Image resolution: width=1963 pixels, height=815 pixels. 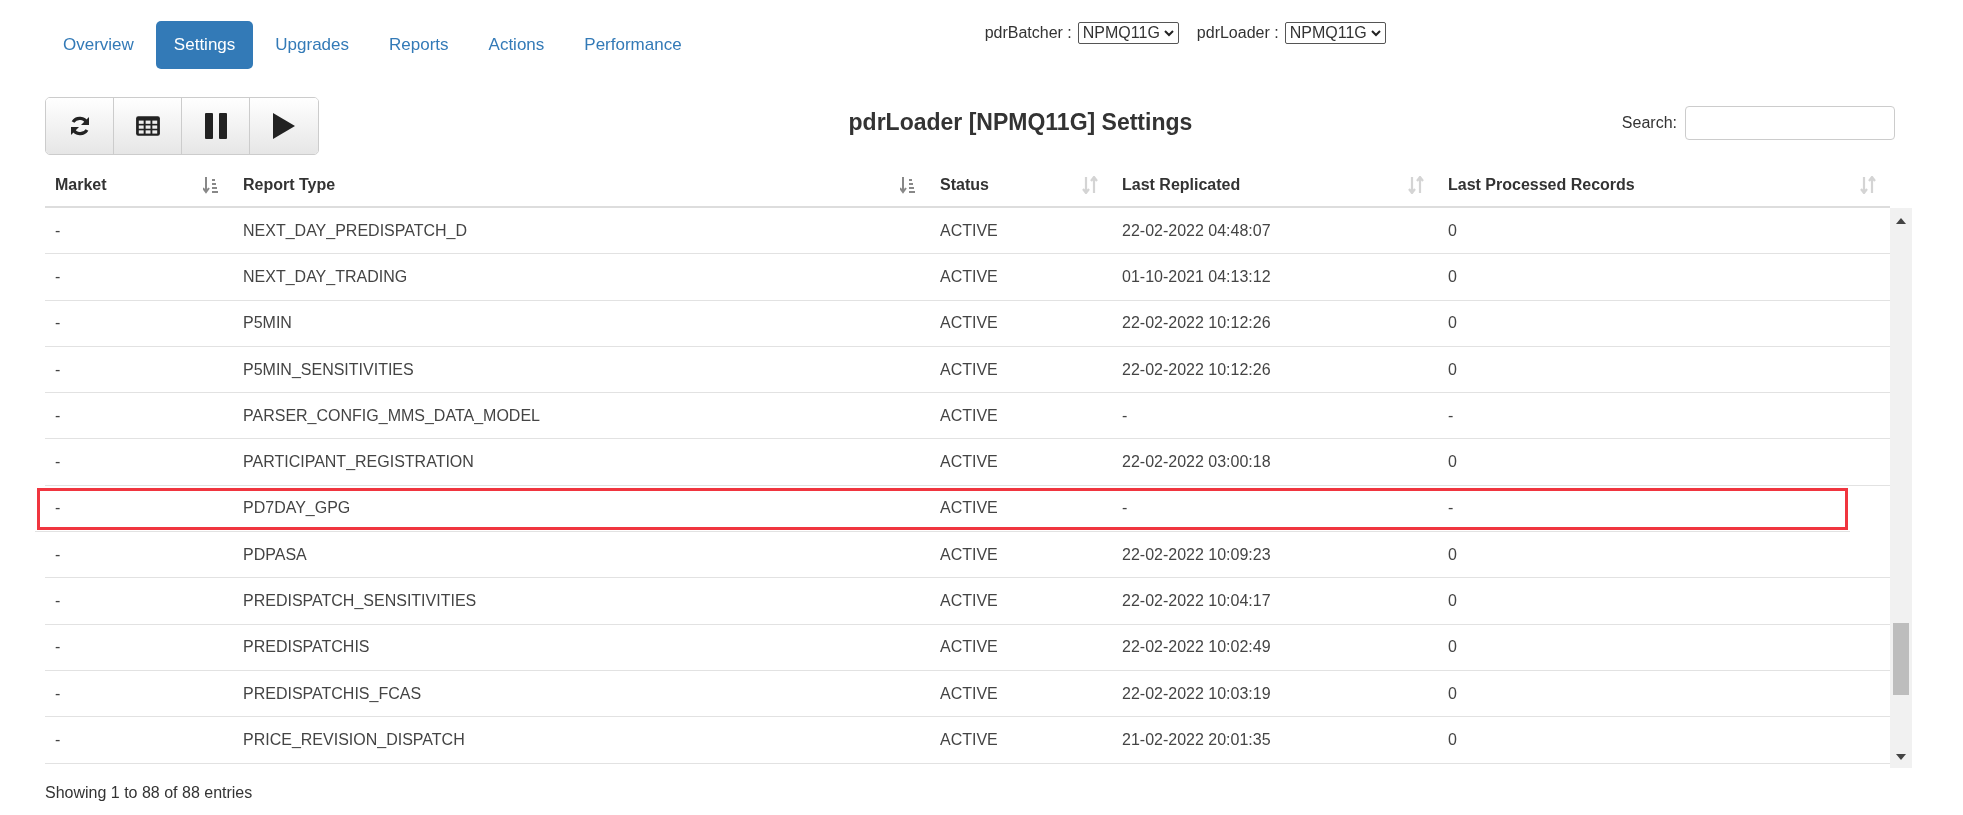 I want to click on column-header: Status, so click(x=964, y=185).